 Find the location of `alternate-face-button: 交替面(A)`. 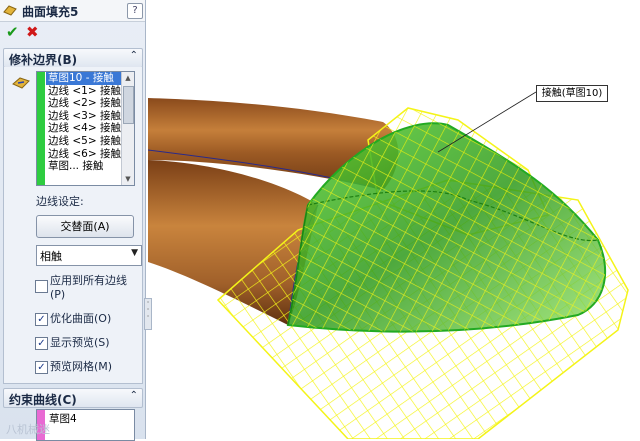

alternate-face-button: 交替面(A) is located at coordinates (85, 226).